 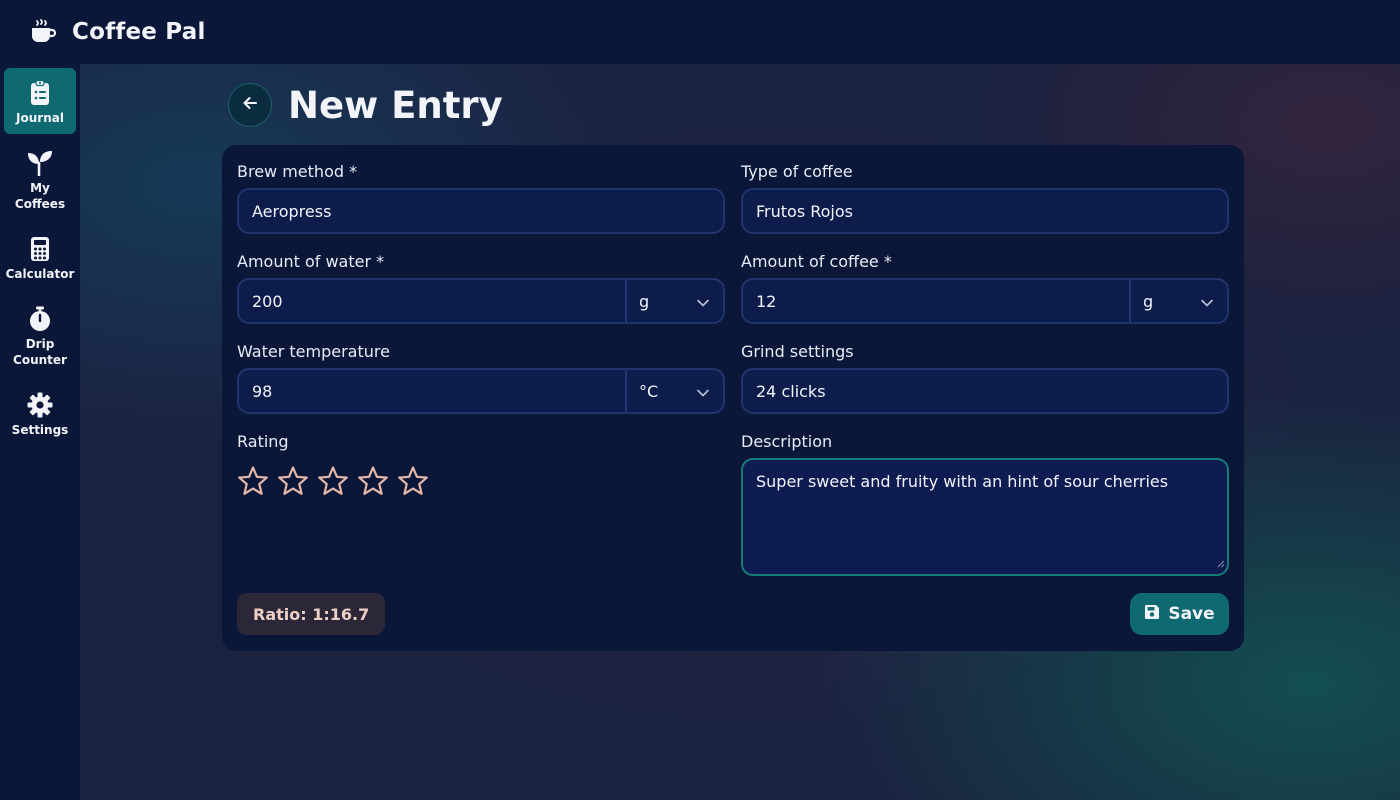 I want to click on brew-method-field: Brew method * Aeropress, so click(x=481, y=197).